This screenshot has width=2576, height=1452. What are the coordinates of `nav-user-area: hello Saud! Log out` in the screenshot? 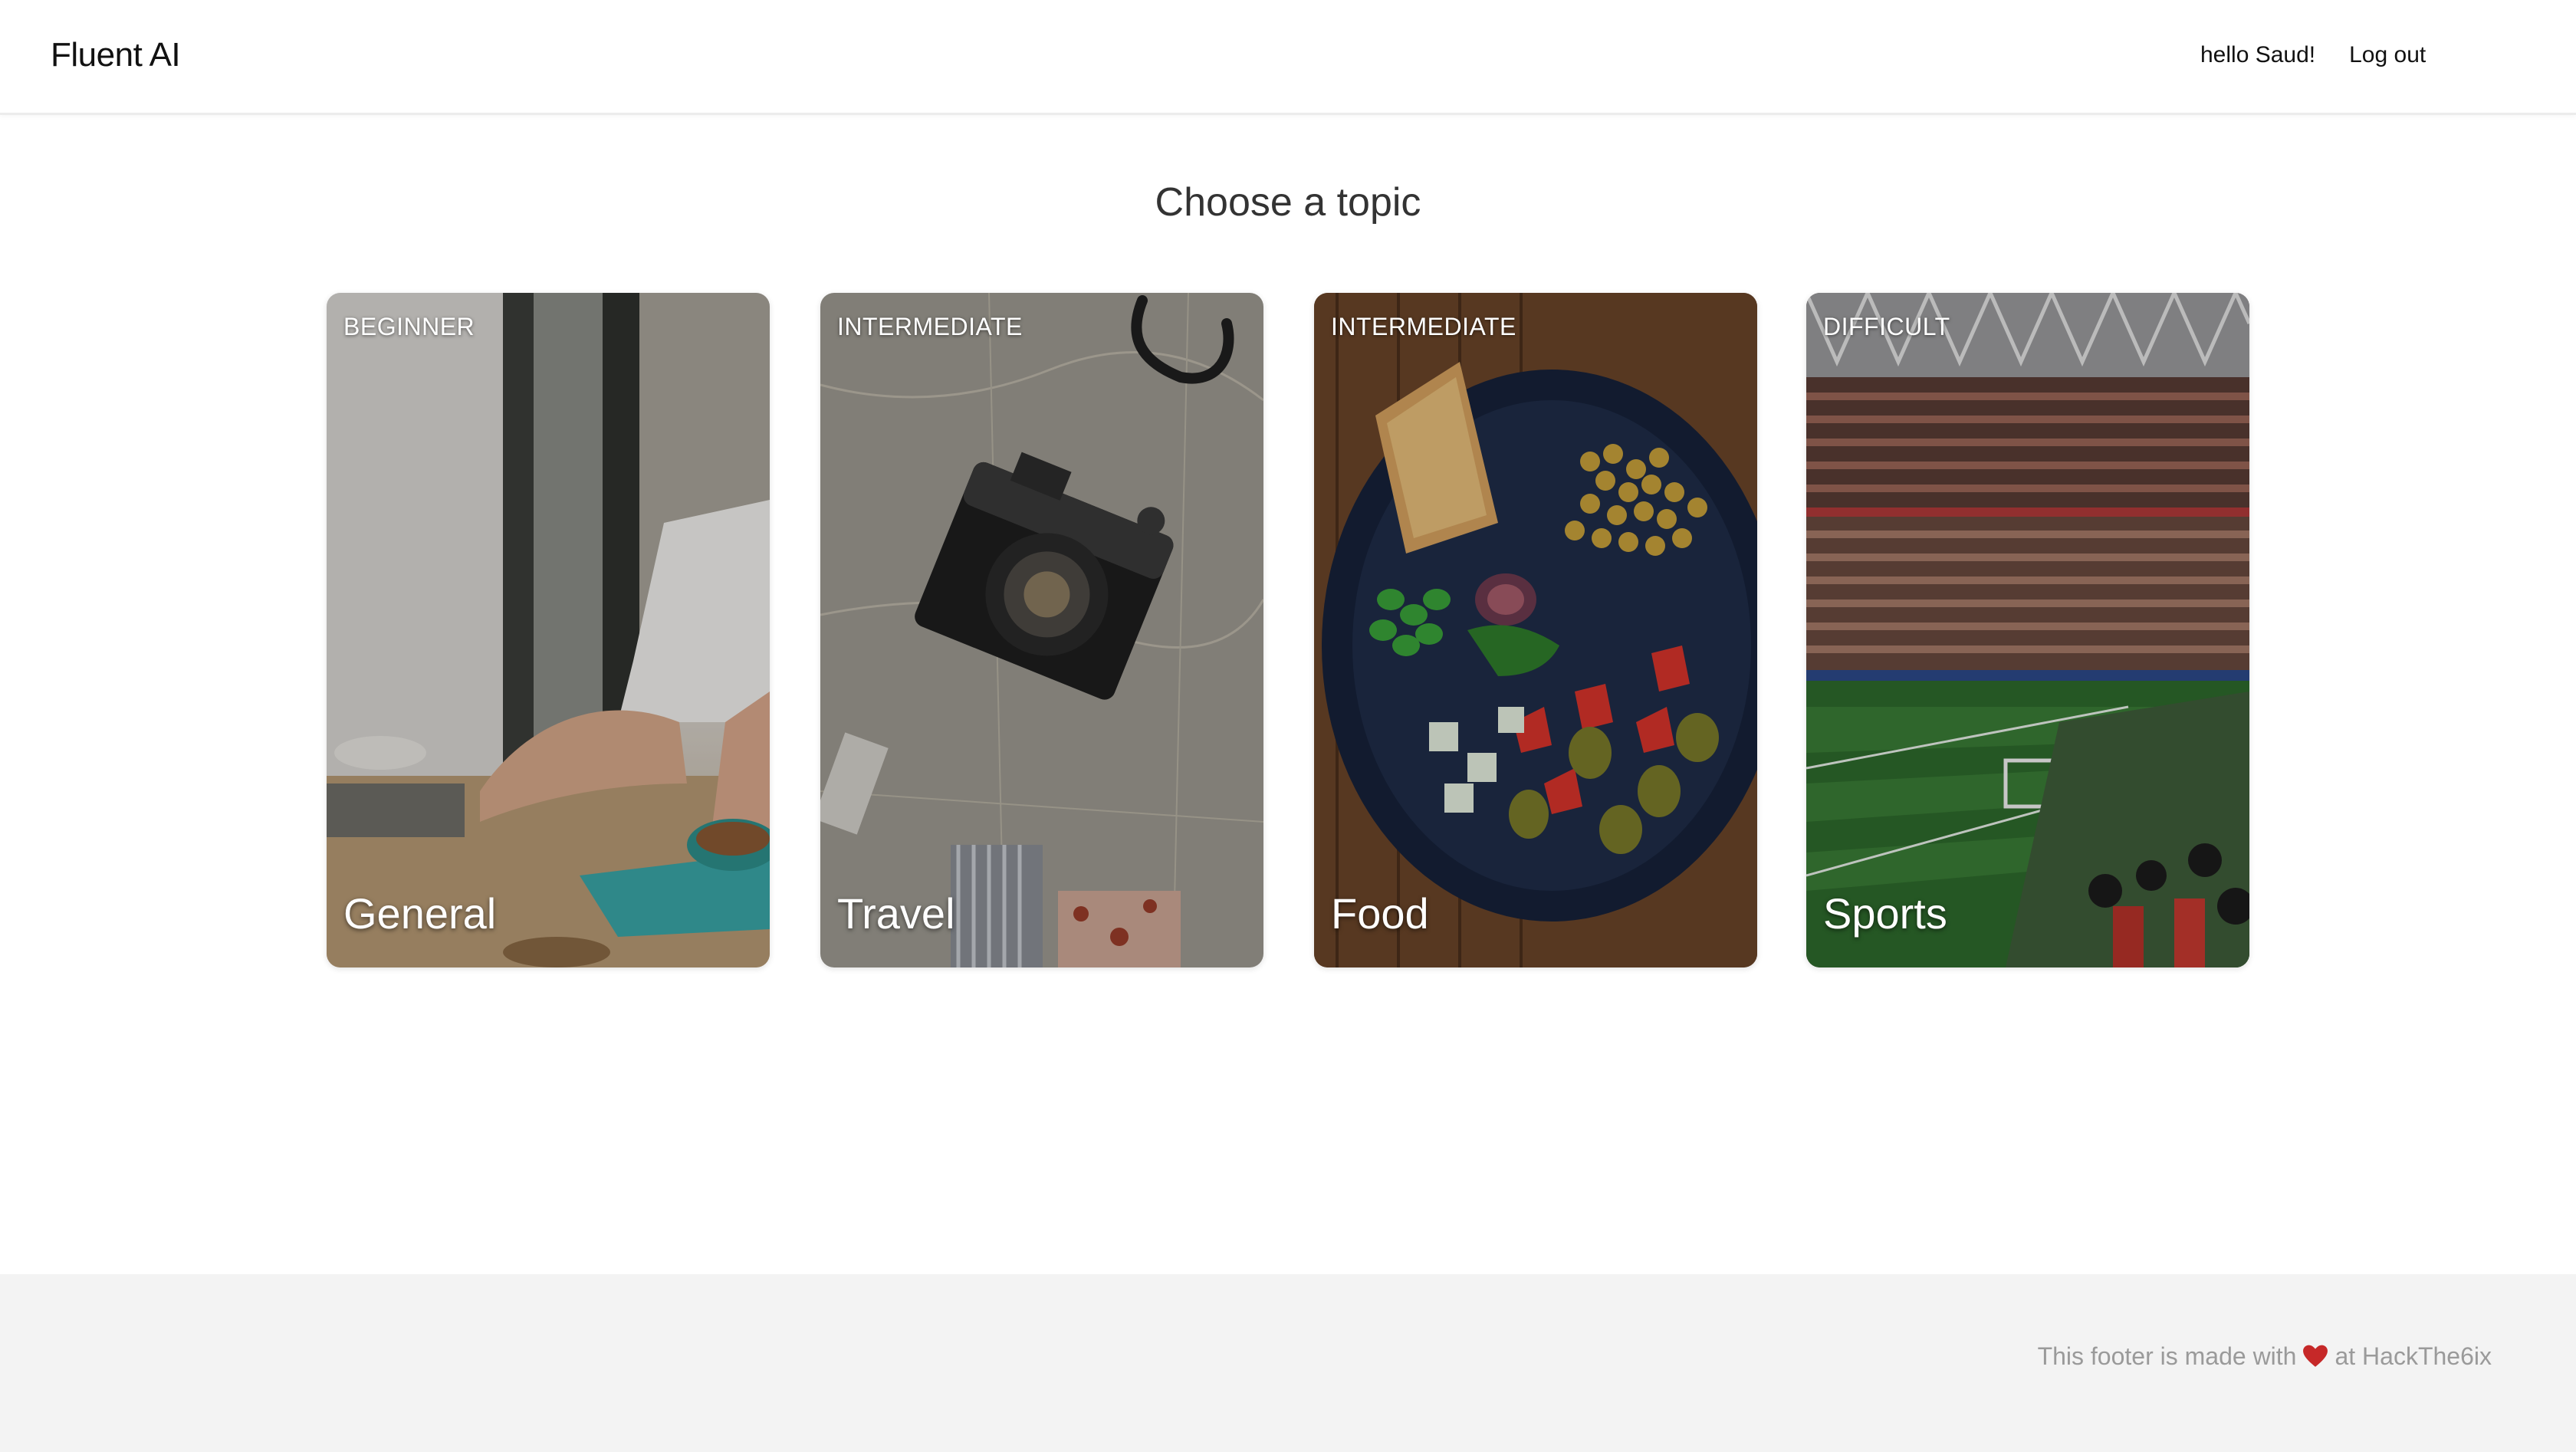 It's located at (2313, 55).